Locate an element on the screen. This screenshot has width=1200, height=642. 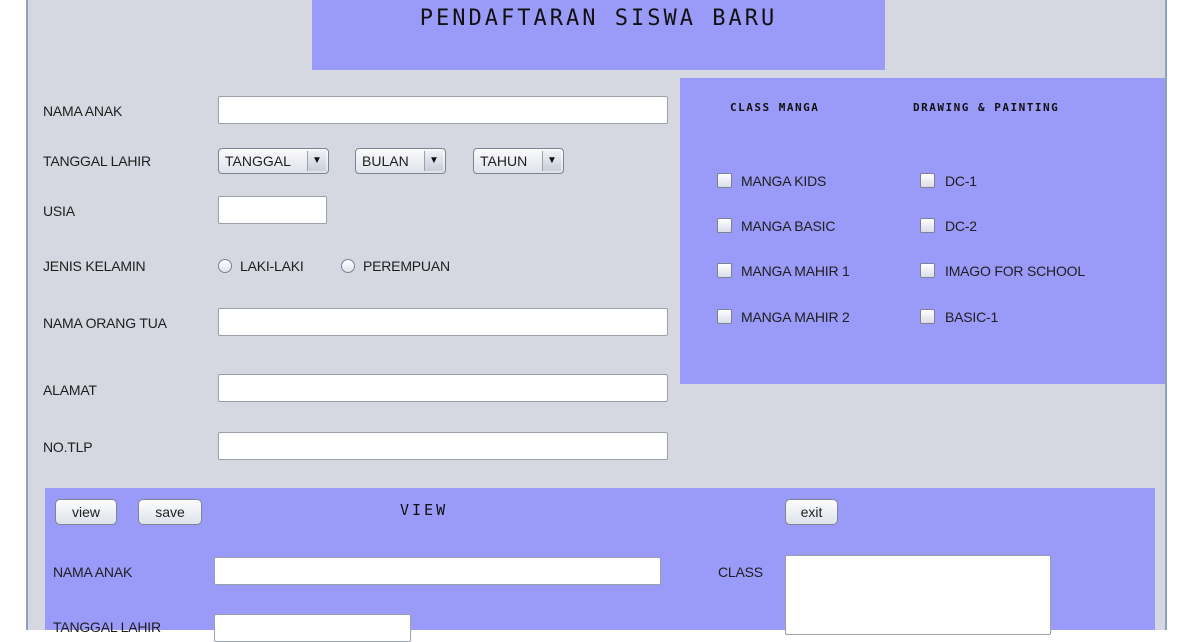
nama-orang-tua-label: NAMA ORANG TUA is located at coordinates (105, 323).